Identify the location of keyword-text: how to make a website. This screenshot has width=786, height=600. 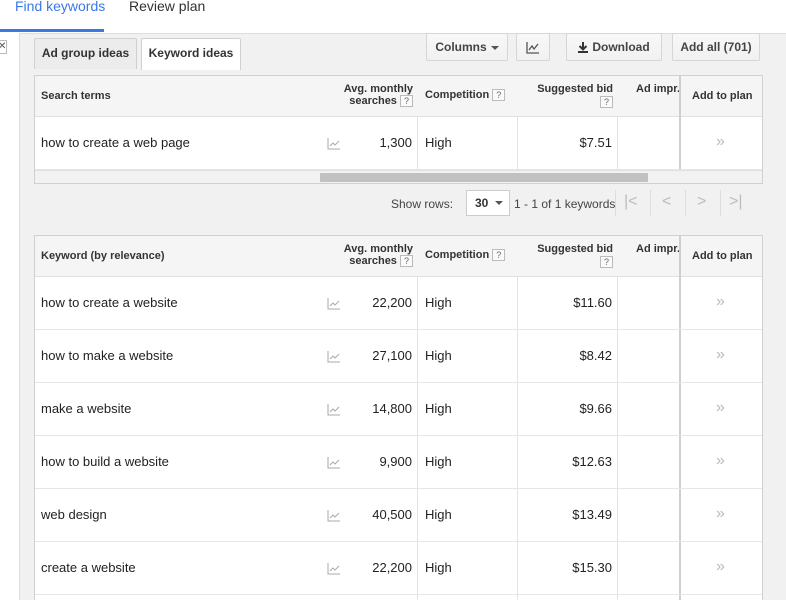
(107, 355).